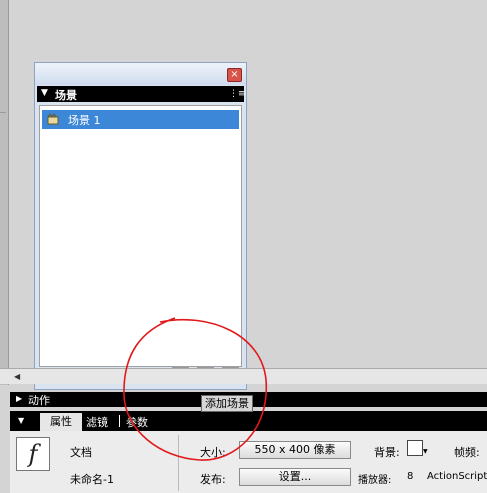  What do you see at coordinates (234, 75) in the screenshot?
I see `close-icon: ×` at bounding box center [234, 75].